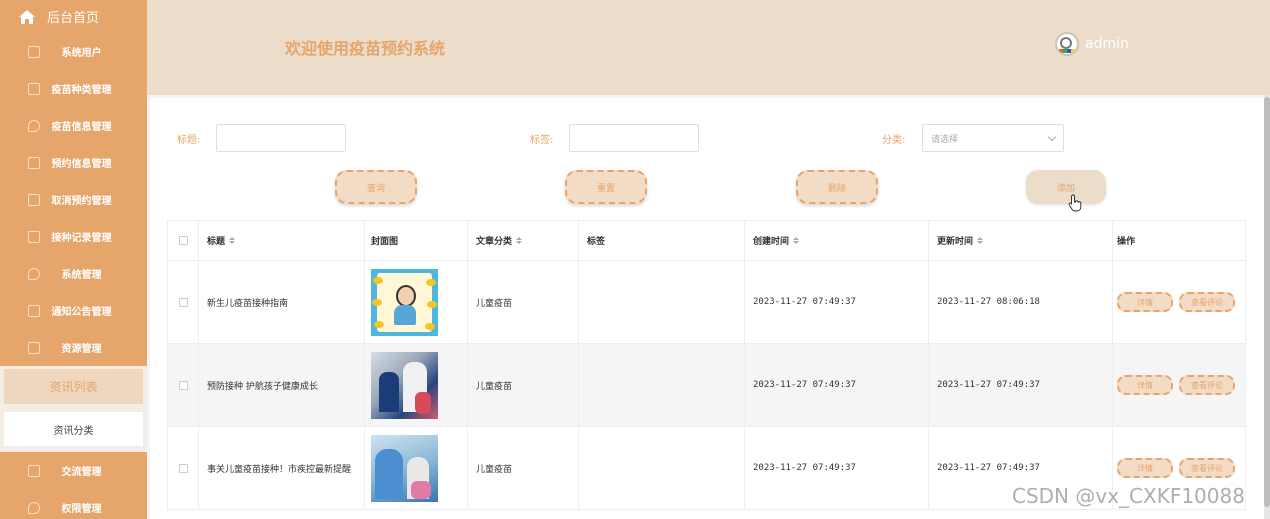 This screenshot has height=519, width=1270. I want to click on record-icon, so click(34, 236).